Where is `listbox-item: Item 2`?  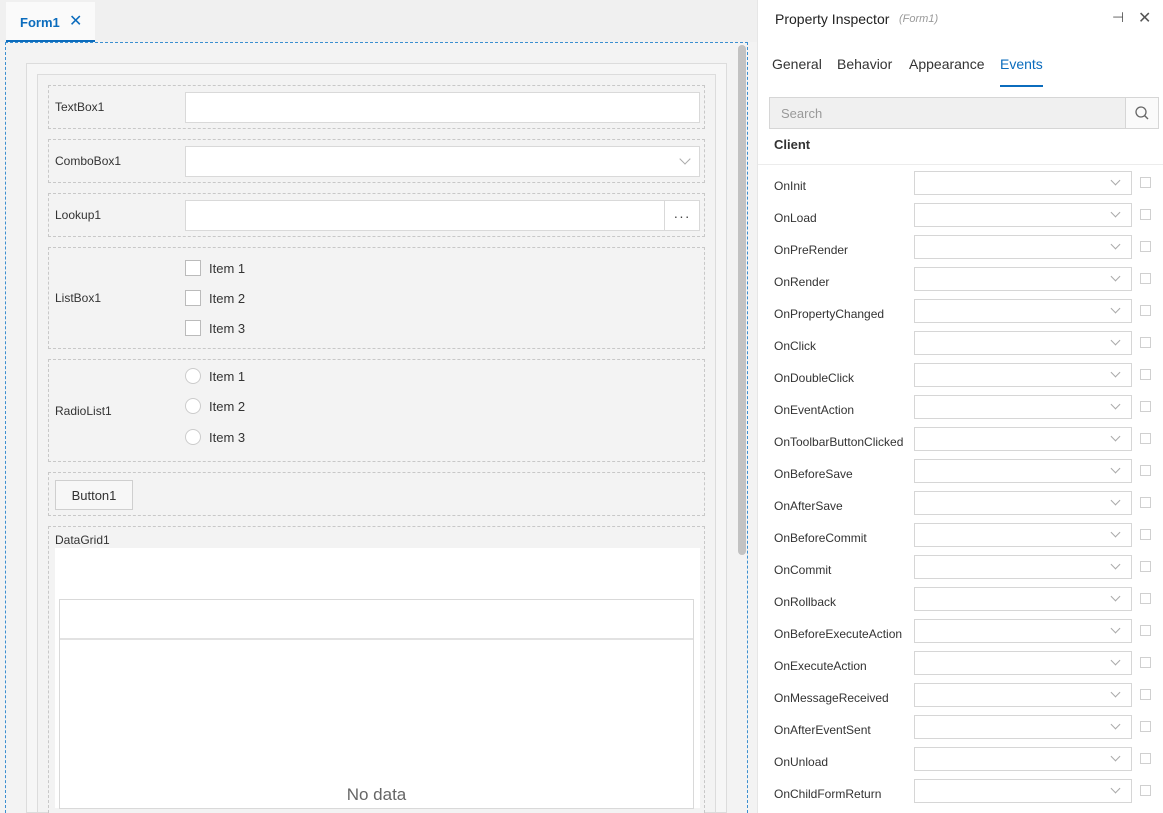
listbox-item: Item 2 is located at coordinates (215, 298).